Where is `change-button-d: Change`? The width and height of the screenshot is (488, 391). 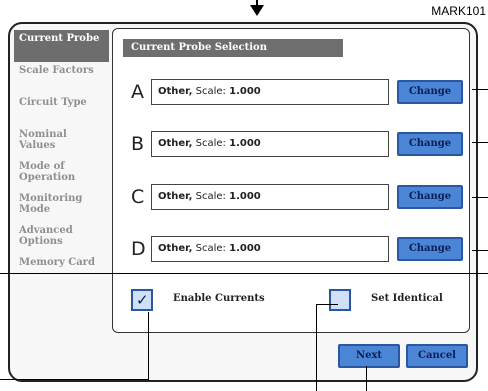
change-button-d: Change is located at coordinates (430, 249).